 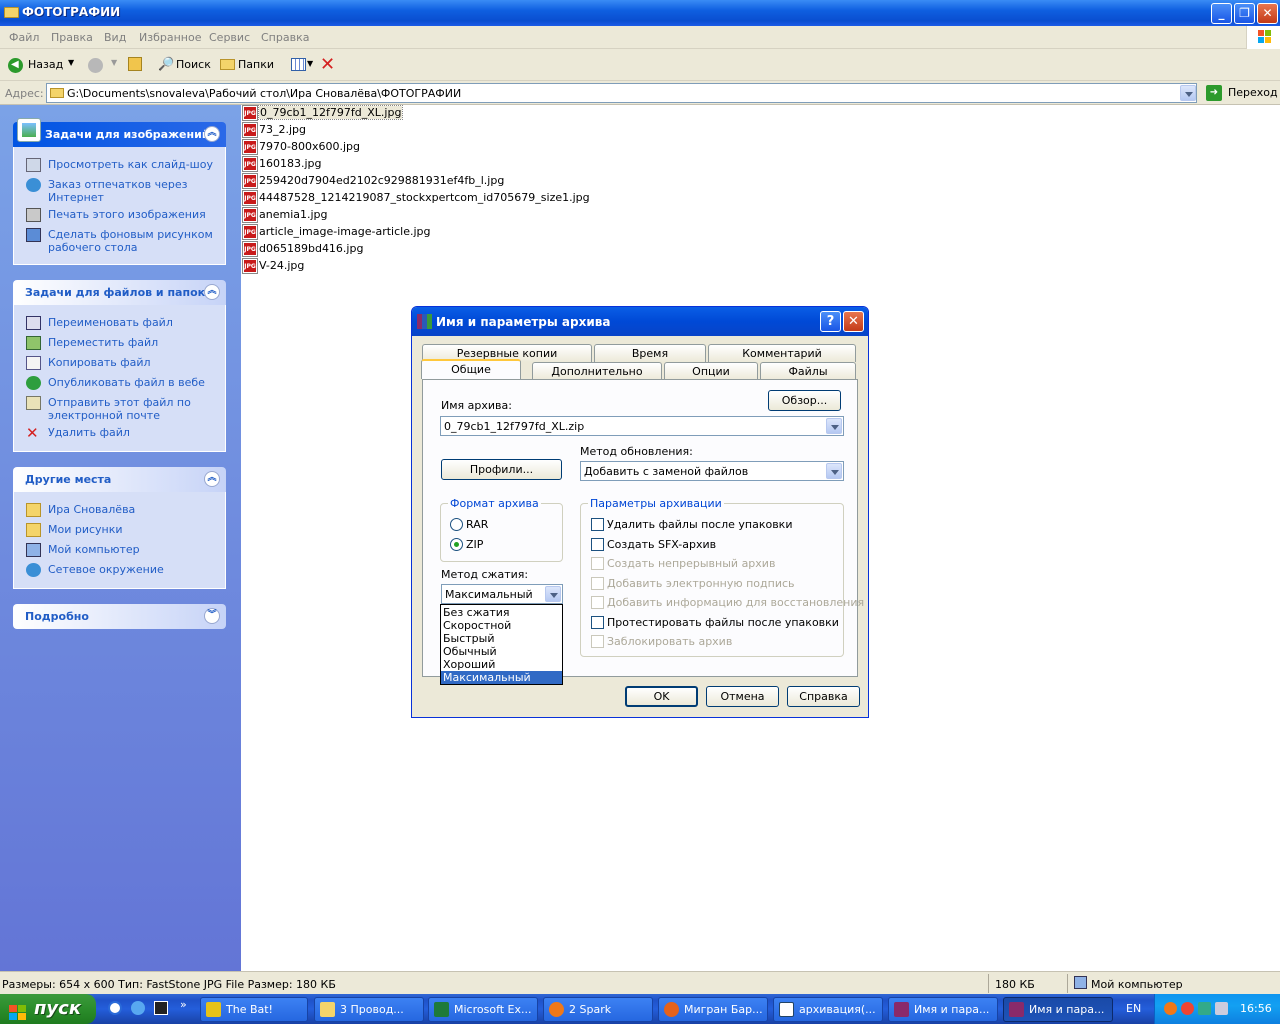 I want to click on tray-volume-icon, so click(x=1221, y=1008).